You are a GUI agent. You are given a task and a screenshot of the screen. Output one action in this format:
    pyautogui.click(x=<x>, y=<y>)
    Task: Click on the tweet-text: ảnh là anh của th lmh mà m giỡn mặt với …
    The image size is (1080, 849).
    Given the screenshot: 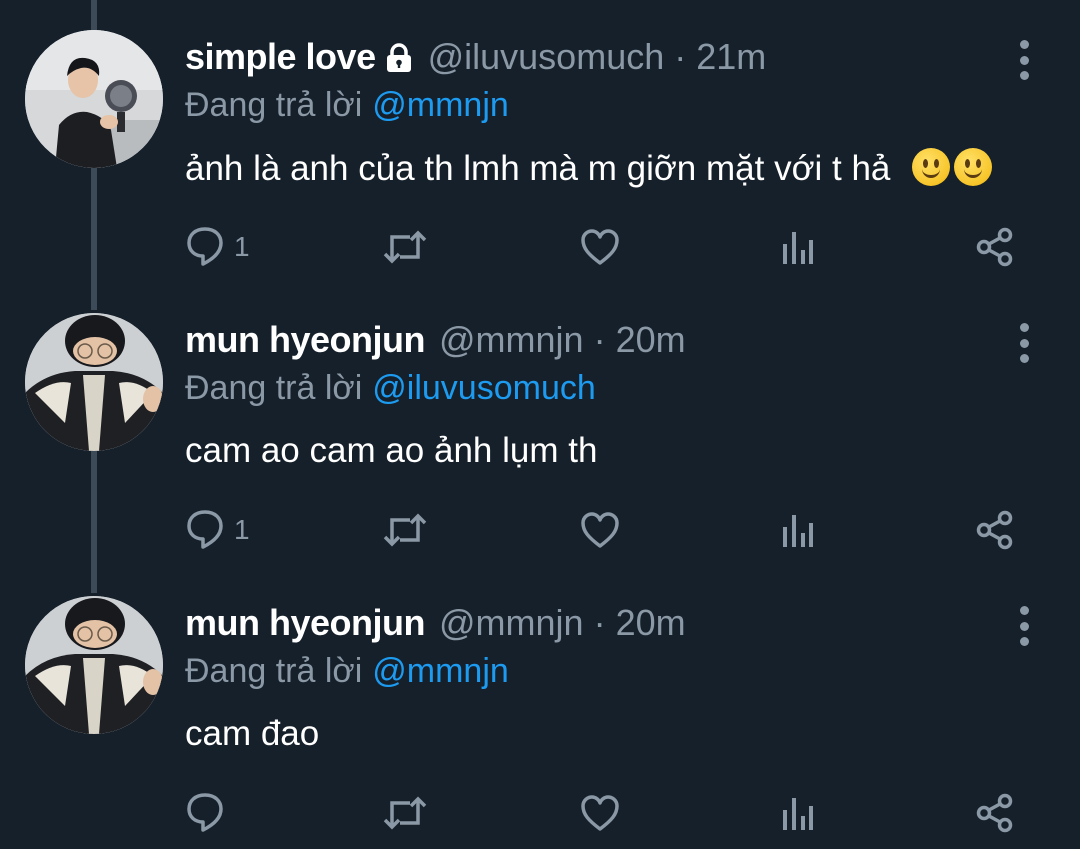 What is the action you would take?
    pyautogui.click(x=589, y=168)
    